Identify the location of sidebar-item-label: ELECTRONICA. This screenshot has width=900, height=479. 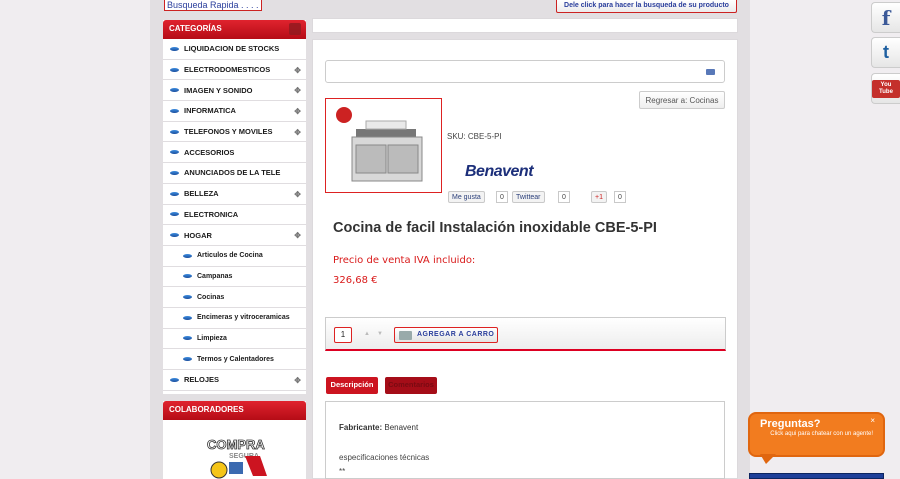
(211, 214).